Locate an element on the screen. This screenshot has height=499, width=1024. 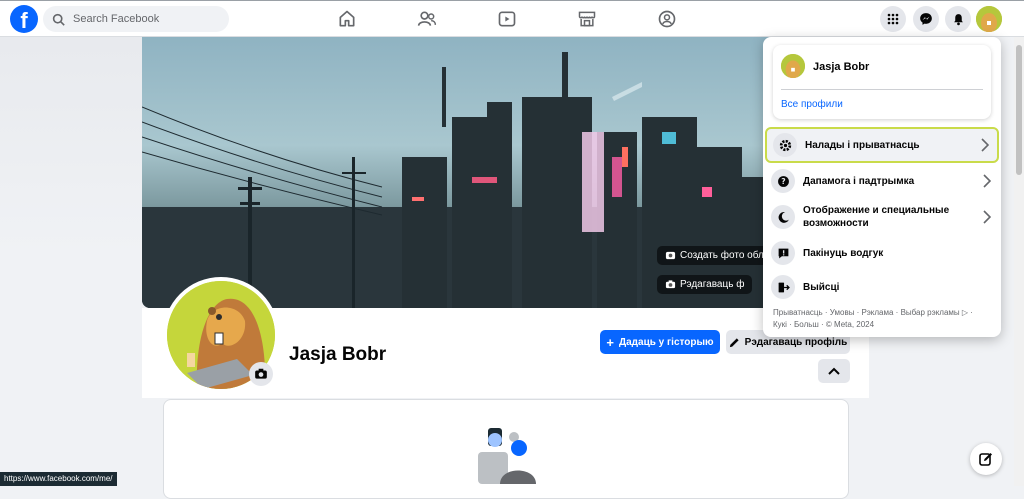
menu-item-display-accessibility: Отображение и специальные возможности is located at coordinates (882, 217).